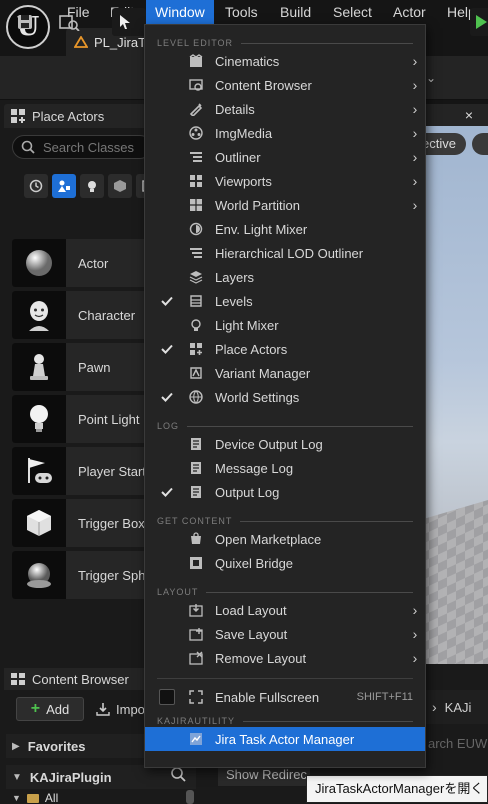 The width and height of the screenshot is (488, 804). Describe the element at coordinates (285, 277) in the screenshot. I see `menu-item-layers: Layers` at that location.